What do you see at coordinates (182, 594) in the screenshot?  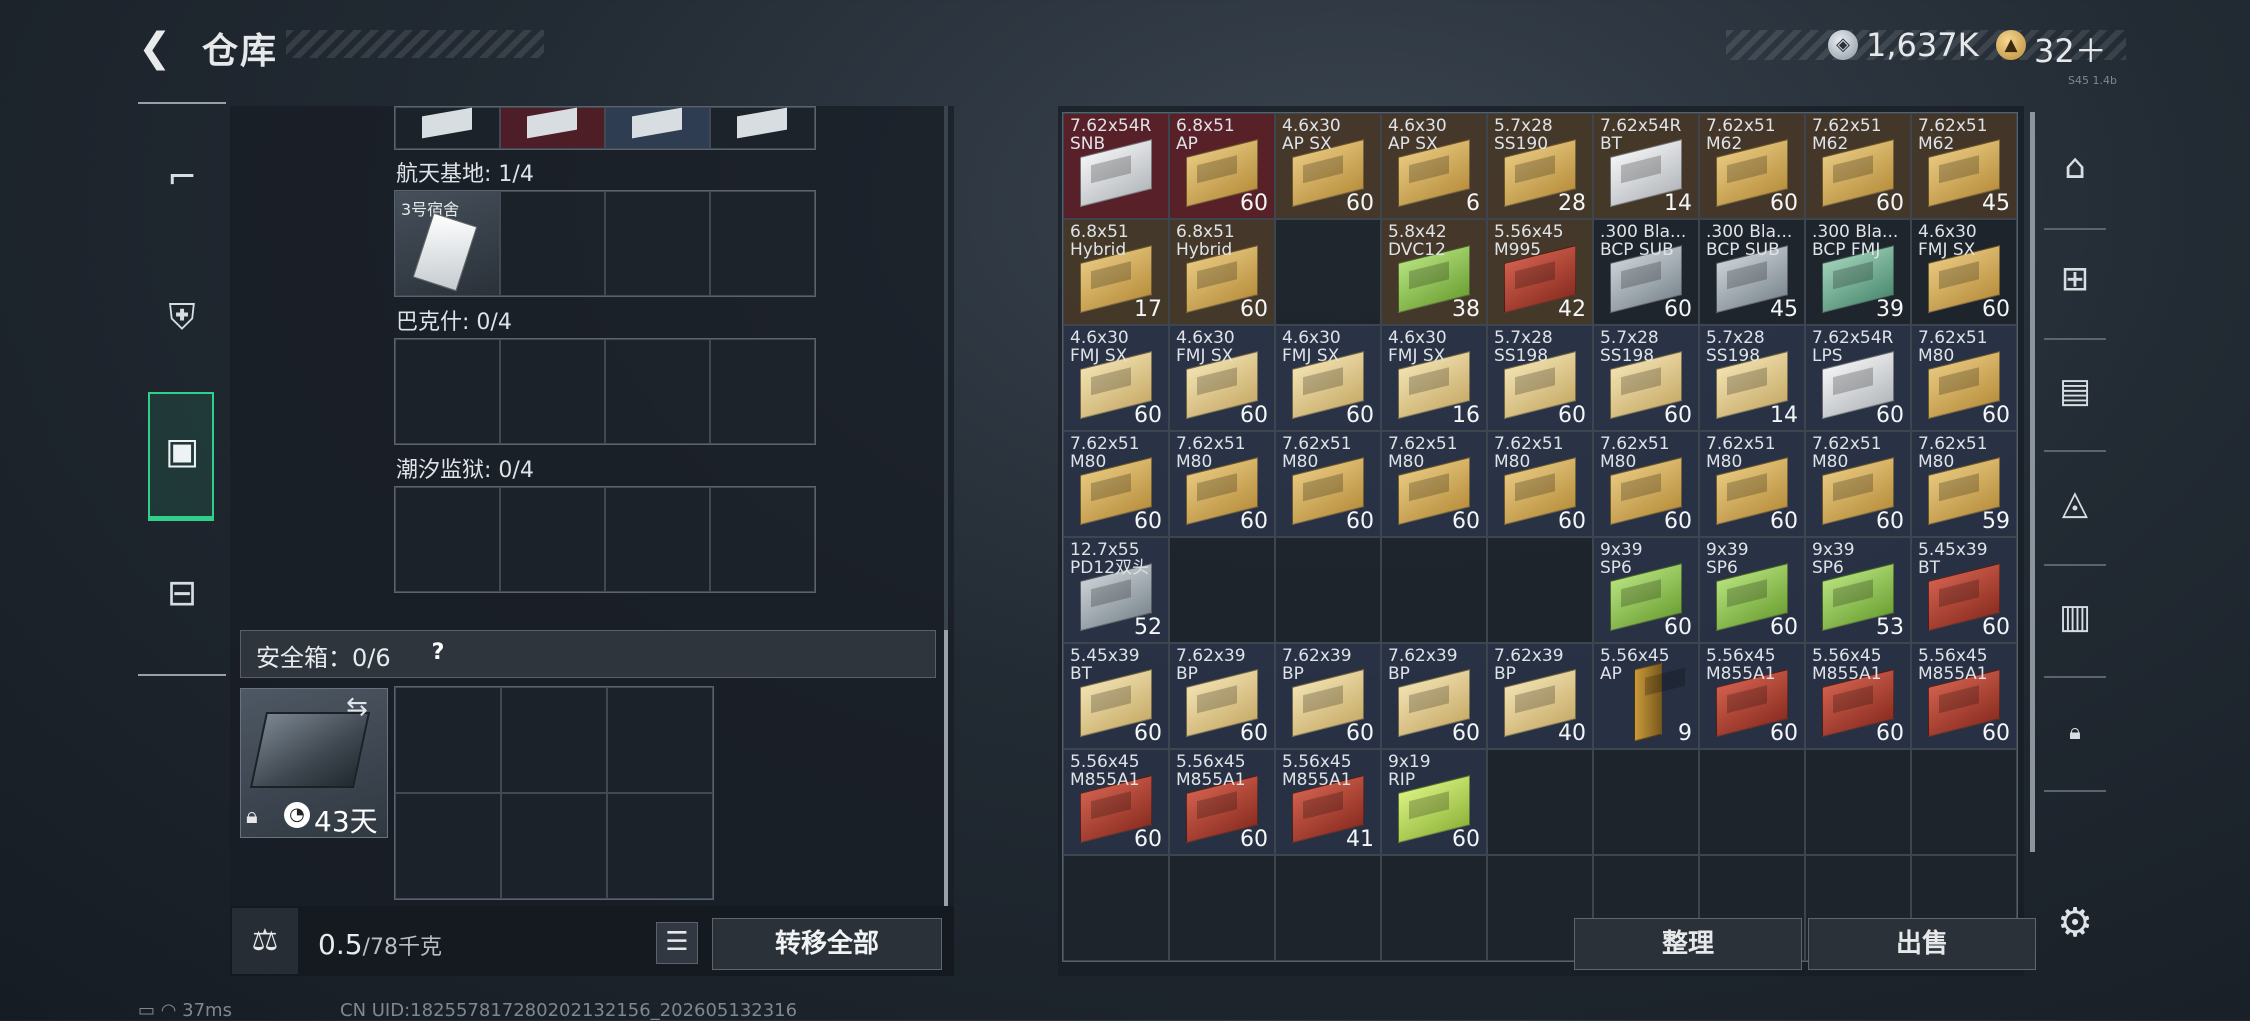 I see `toolbox-icon: ⊟` at bounding box center [182, 594].